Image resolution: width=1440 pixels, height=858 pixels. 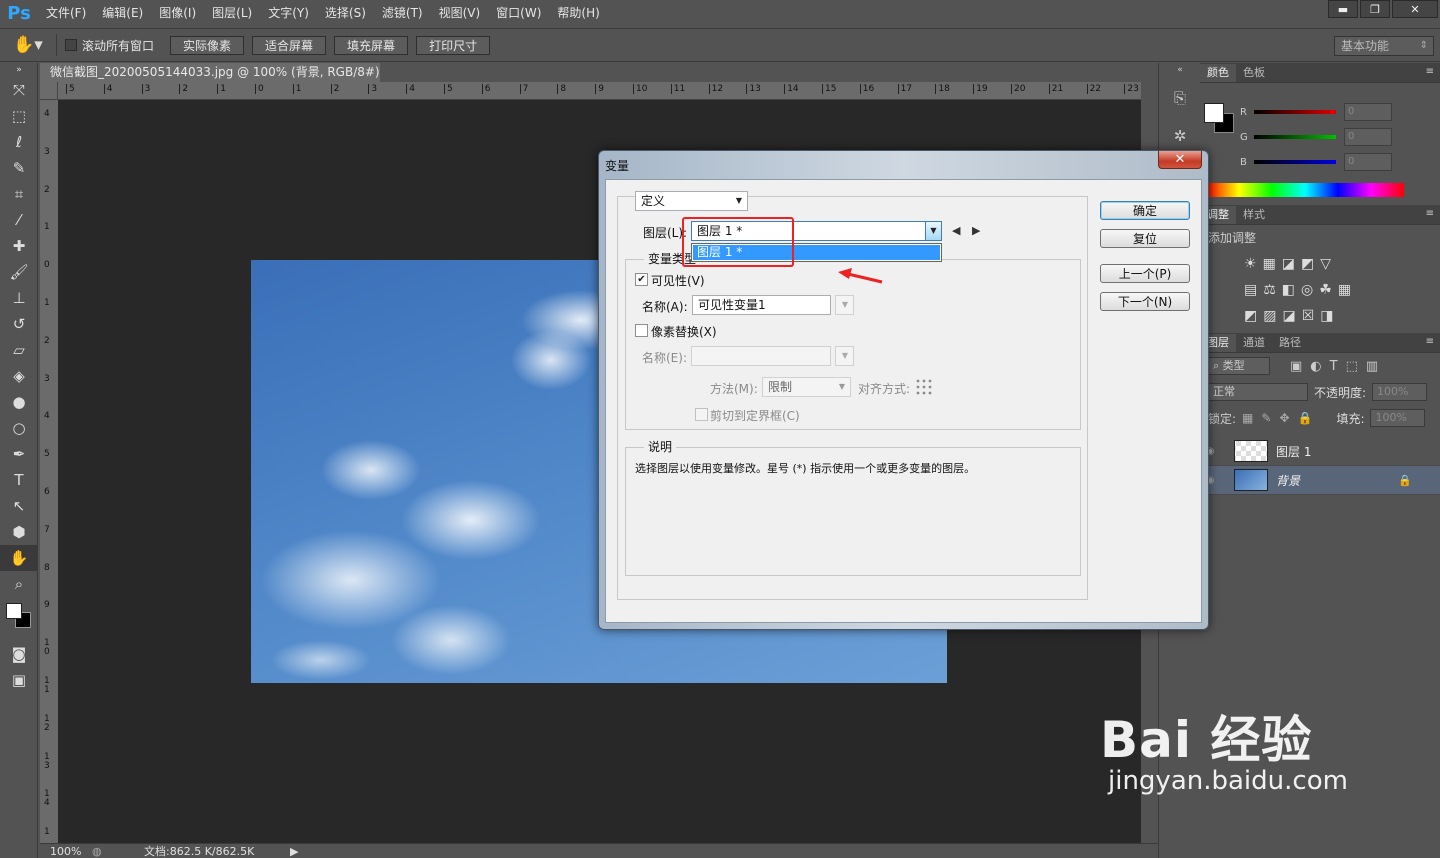 I want to click on clip-checkbox, so click(x=701, y=414).